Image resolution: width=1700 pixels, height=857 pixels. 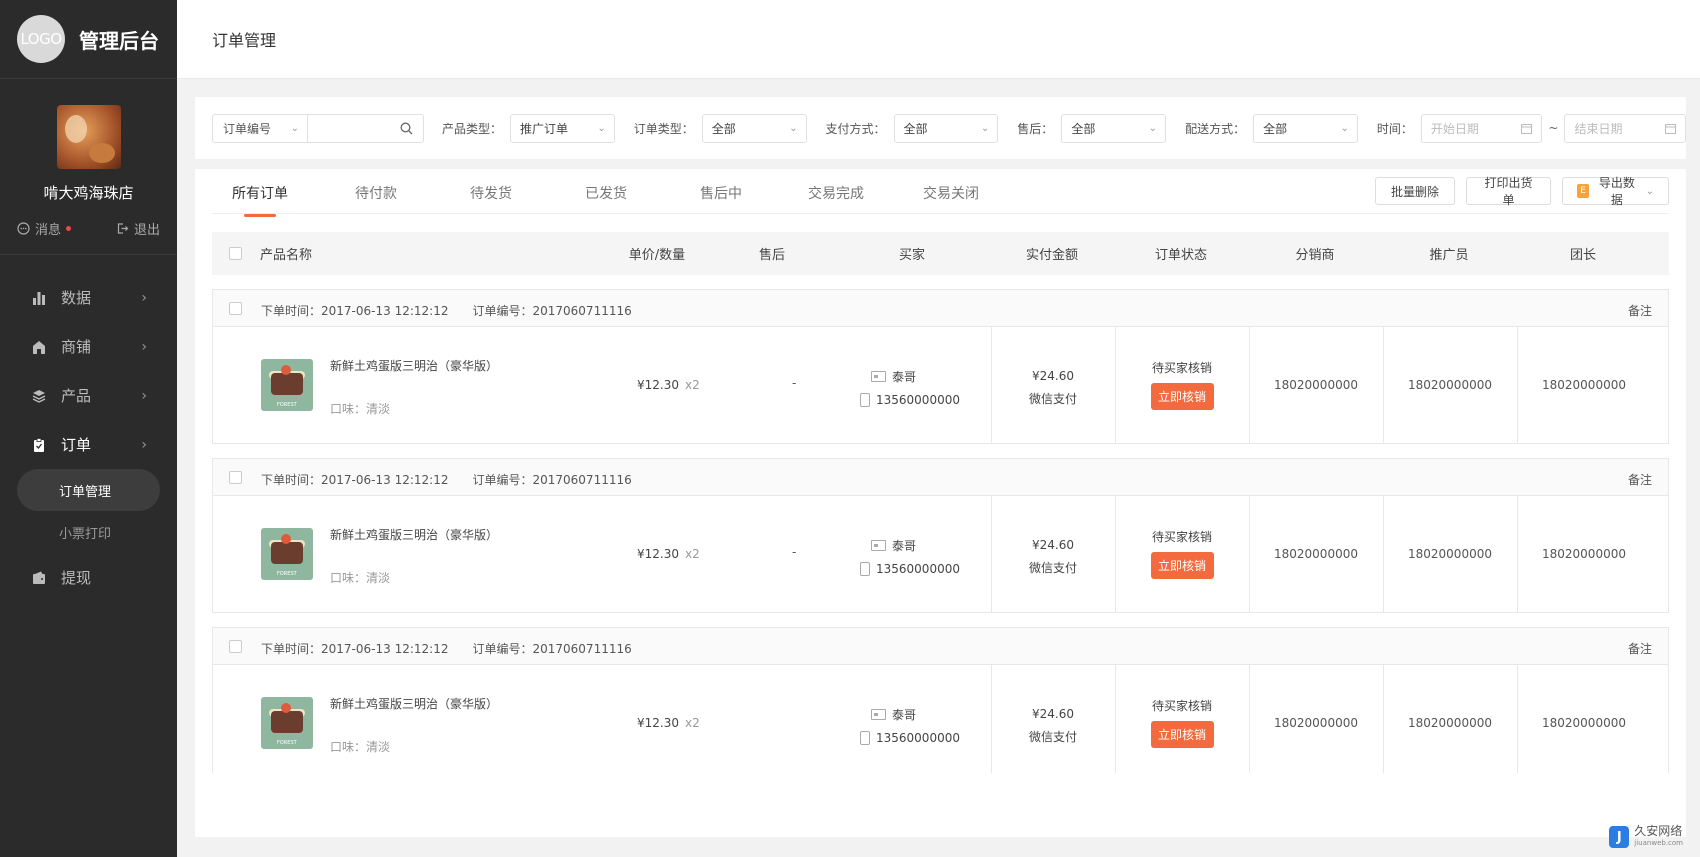 What do you see at coordinates (376, 193) in the screenshot?
I see `tab-pending-payment: 待付款` at bounding box center [376, 193].